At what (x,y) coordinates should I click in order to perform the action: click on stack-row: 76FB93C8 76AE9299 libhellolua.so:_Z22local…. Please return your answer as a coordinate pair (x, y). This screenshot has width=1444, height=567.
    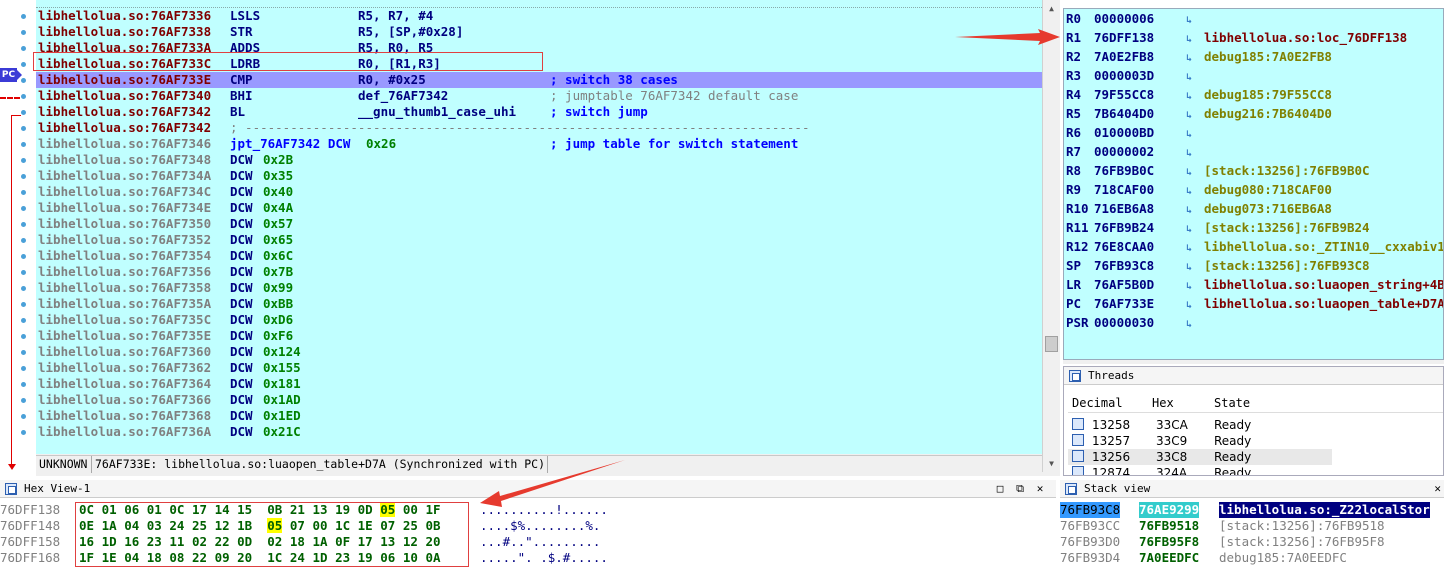
    Looking at the image, I should click on (1252, 510).